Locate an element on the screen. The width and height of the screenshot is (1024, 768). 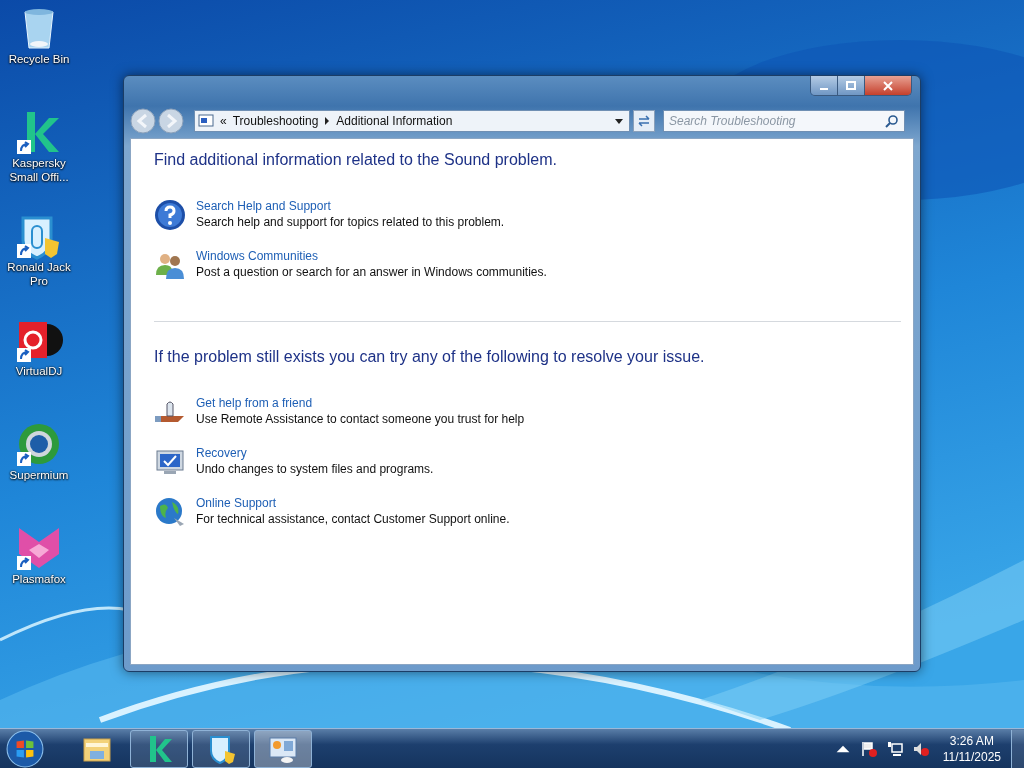
clock-time: 3:26 AM is located at coordinates (971, 740).